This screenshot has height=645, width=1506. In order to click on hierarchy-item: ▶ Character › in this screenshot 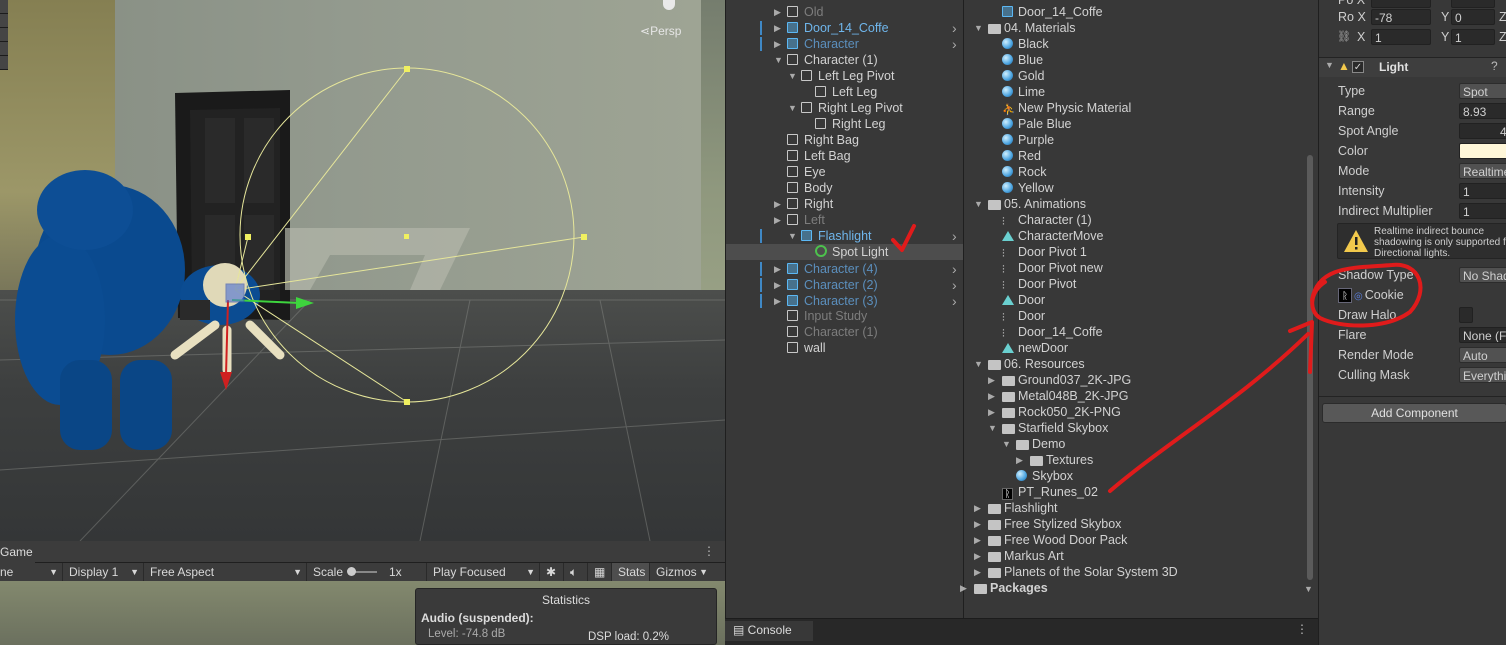, I will do `click(844, 44)`.